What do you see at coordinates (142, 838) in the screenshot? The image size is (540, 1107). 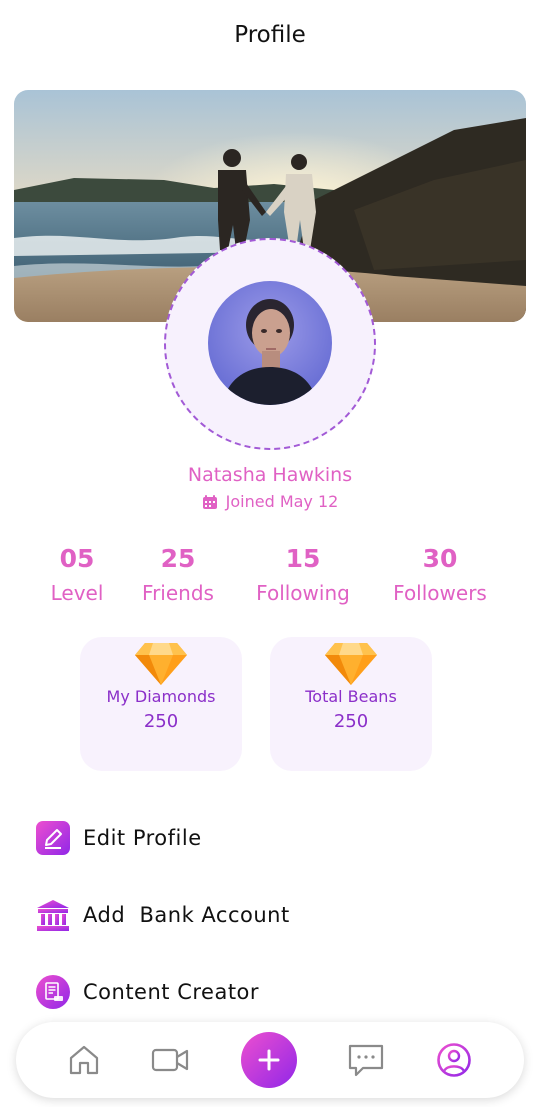 I see `menu-item-label: Edit Profile` at bounding box center [142, 838].